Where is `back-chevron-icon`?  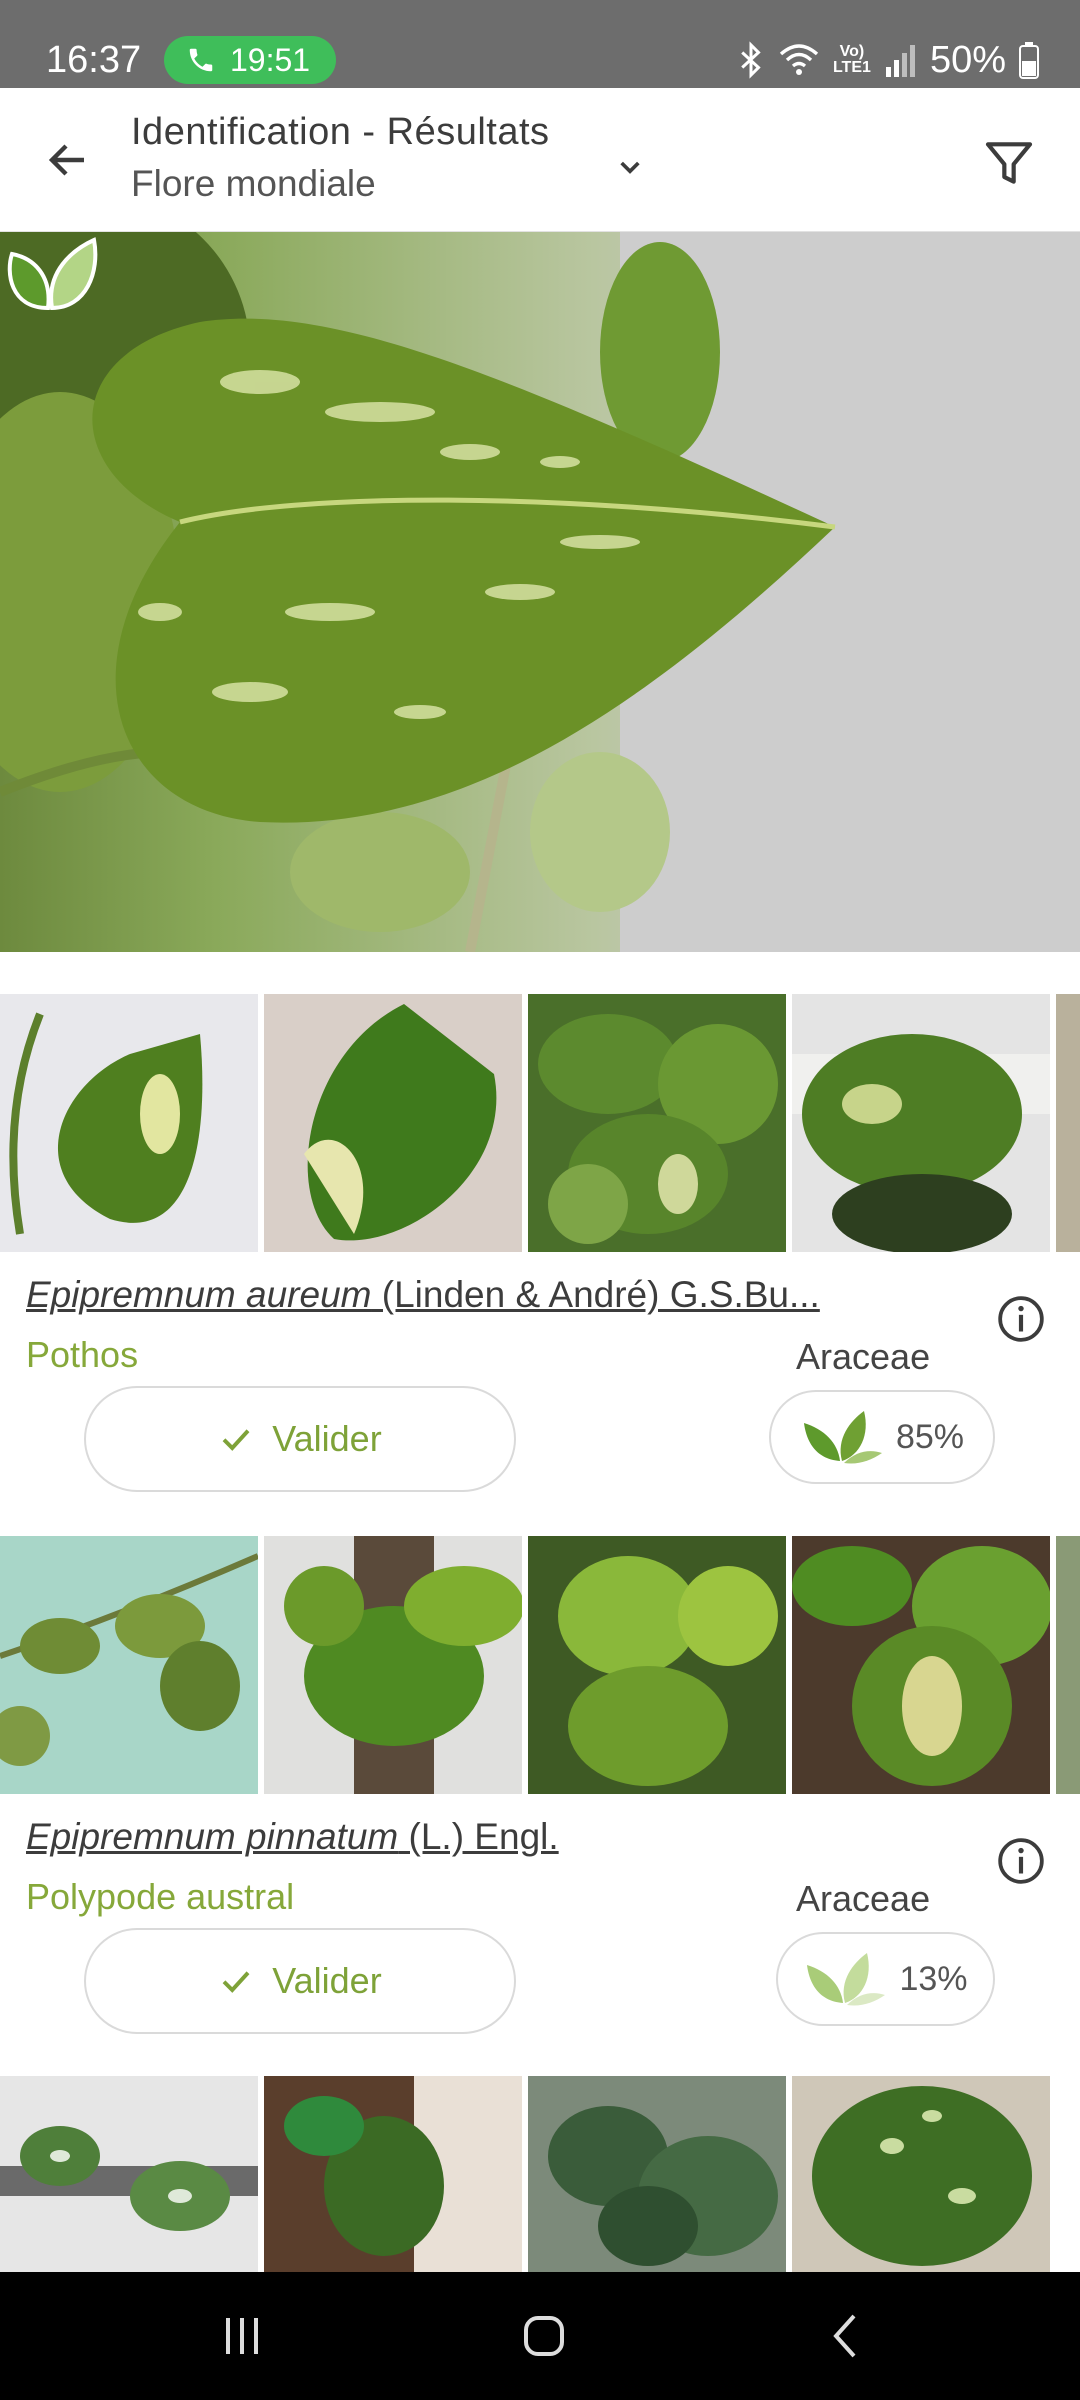 back-chevron-icon is located at coordinates (844, 2336).